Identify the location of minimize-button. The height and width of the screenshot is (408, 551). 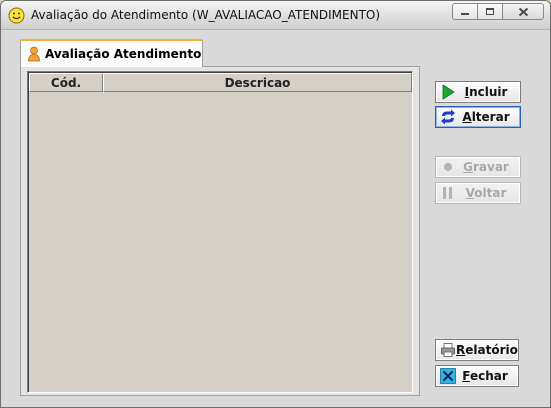
(465, 11).